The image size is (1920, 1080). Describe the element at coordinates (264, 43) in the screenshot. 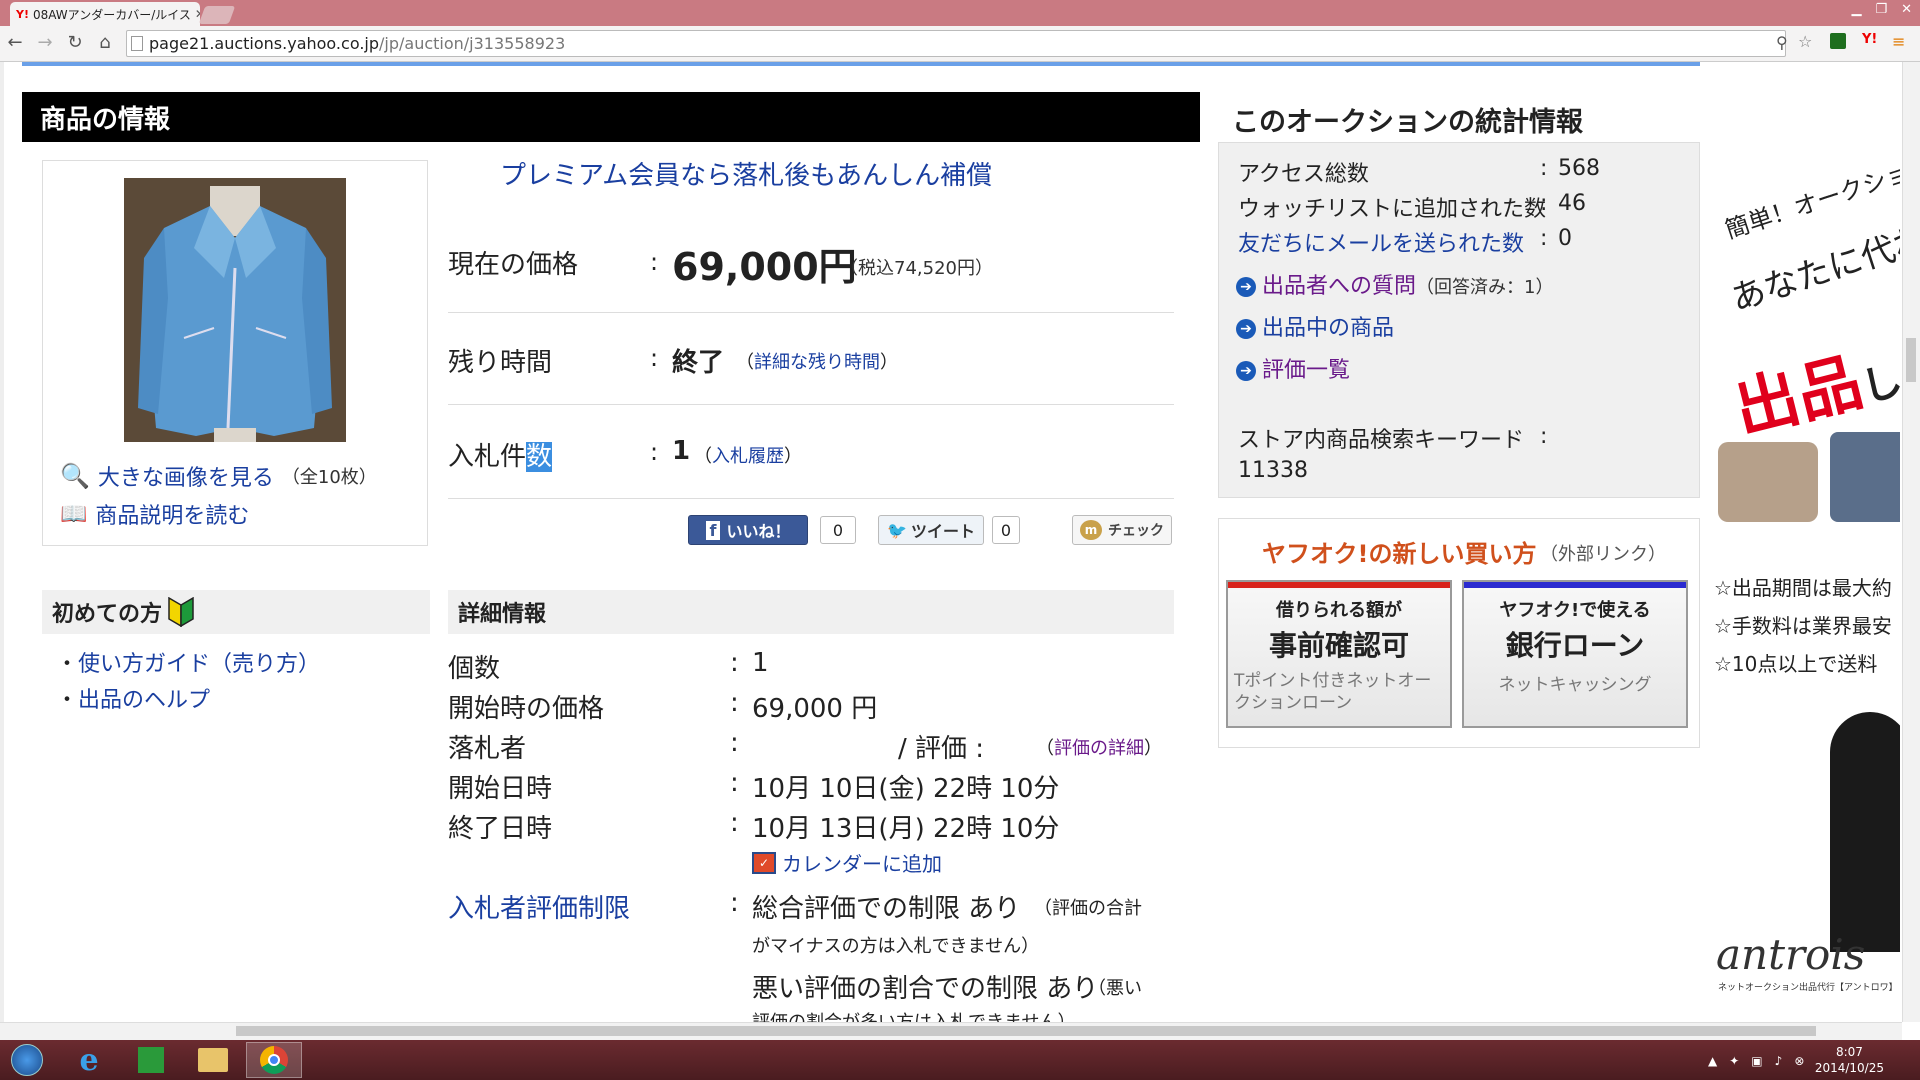

I see `url-host: page21.auctions.yahoo.co.jp` at that location.